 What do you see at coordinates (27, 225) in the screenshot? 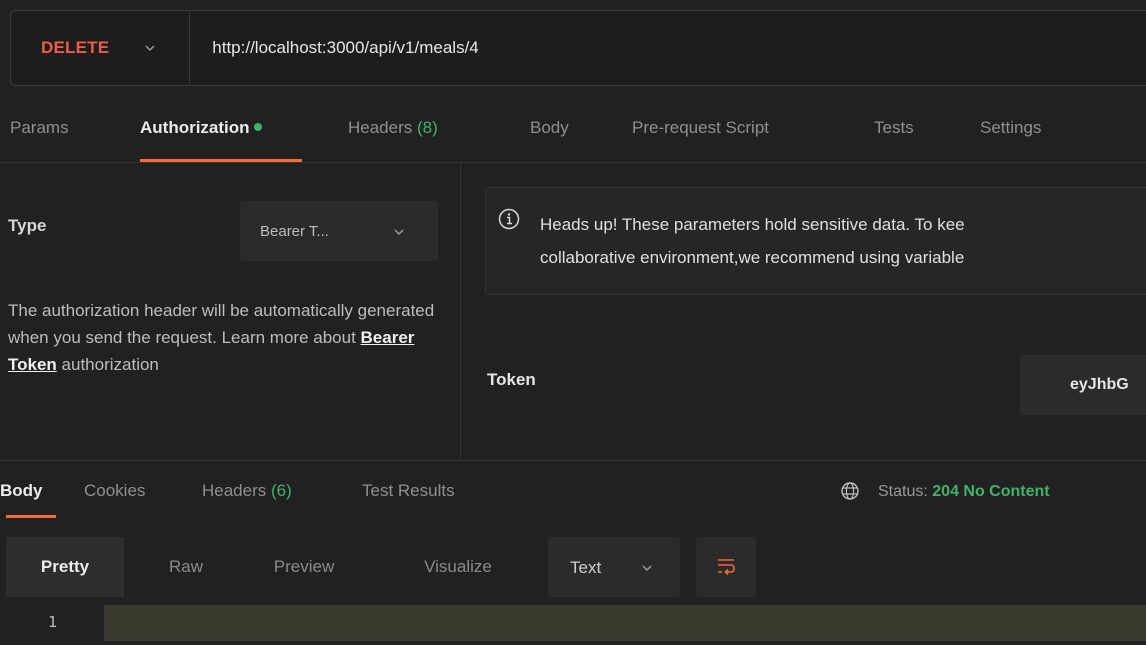
I see `auth-type-label: Type` at bounding box center [27, 225].